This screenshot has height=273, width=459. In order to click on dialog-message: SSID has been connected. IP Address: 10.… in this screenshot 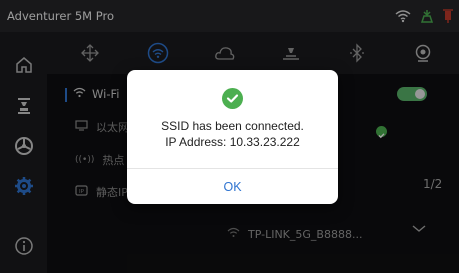, I will do `click(232, 134)`.